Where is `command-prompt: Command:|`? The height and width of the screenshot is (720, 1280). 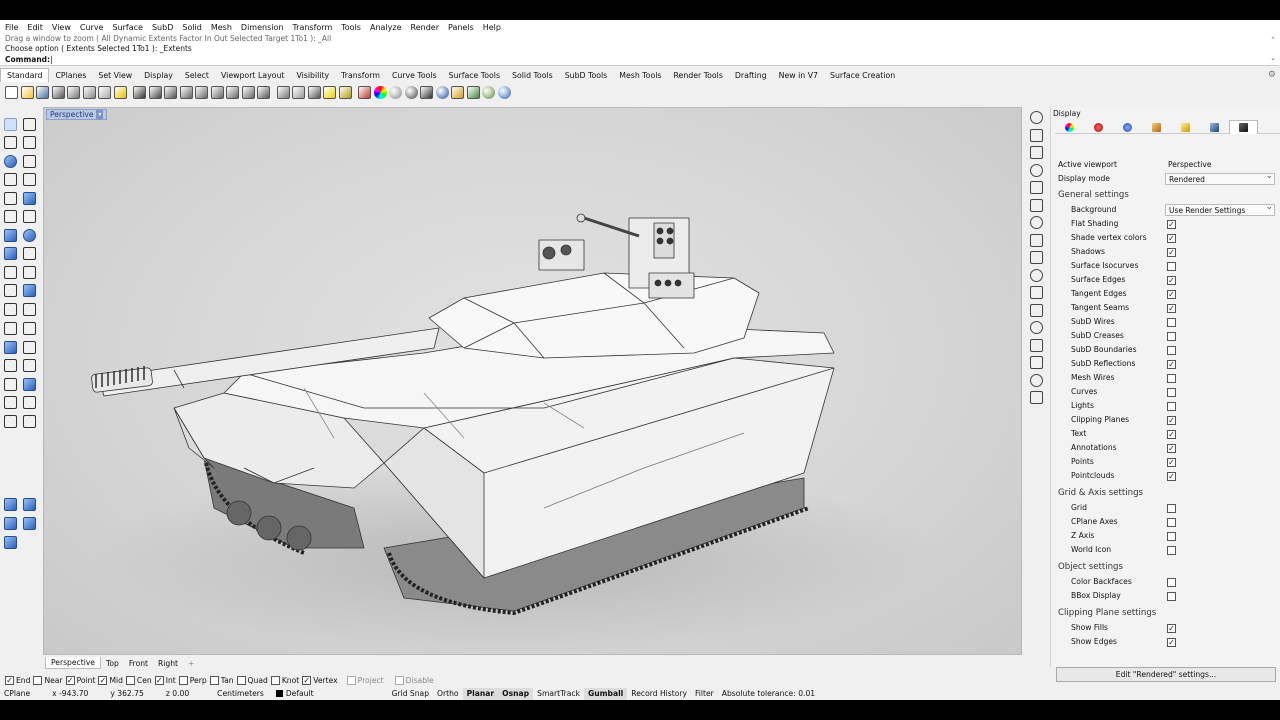 command-prompt: Command:| is located at coordinates (29, 59).